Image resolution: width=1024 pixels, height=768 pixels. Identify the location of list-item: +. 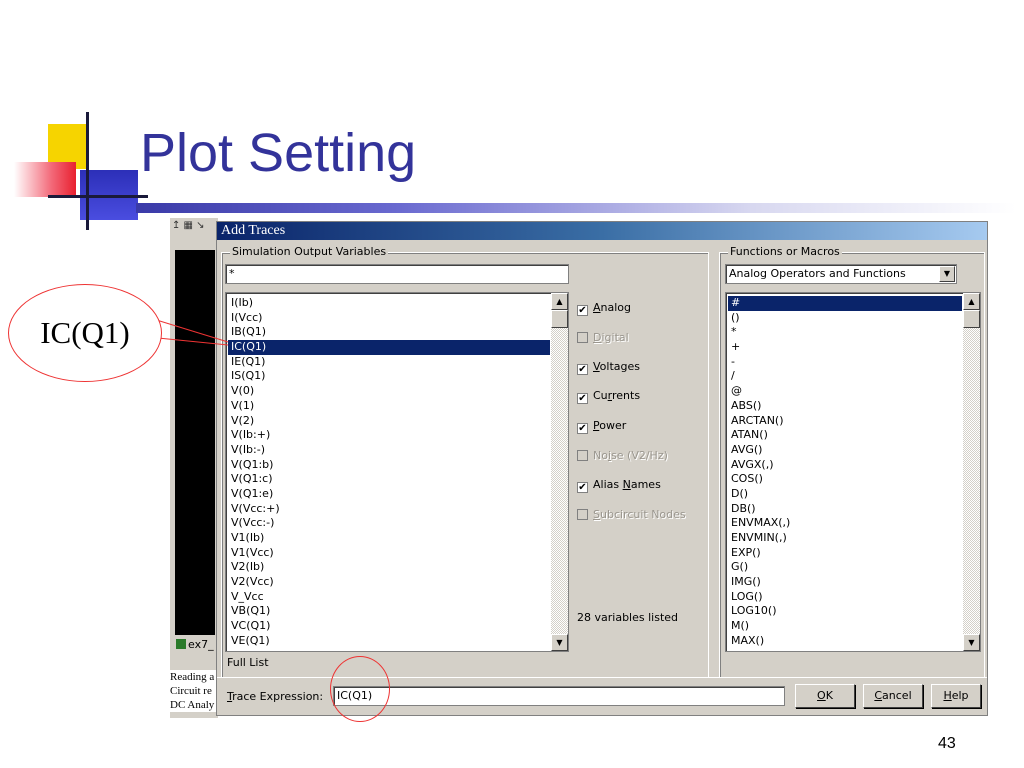
(845, 347).